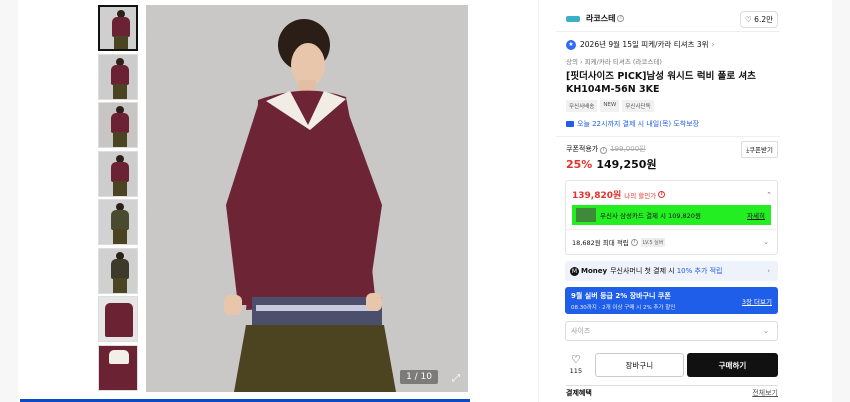 The image size is (850, 402). Describe the element at coordinates (668, 136) in the screenshot. I see `divider` at that location.